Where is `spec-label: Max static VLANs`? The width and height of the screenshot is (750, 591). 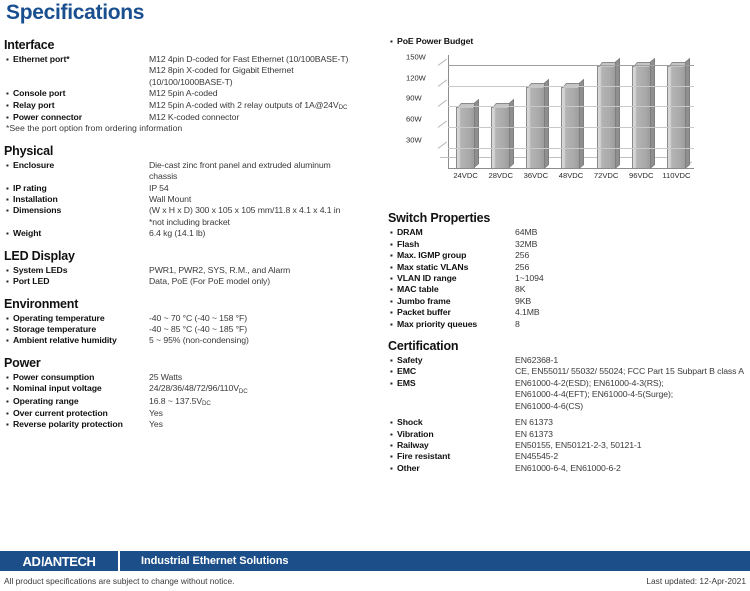
spec-label: Max static VLANs is located at coordinates (433, 266).